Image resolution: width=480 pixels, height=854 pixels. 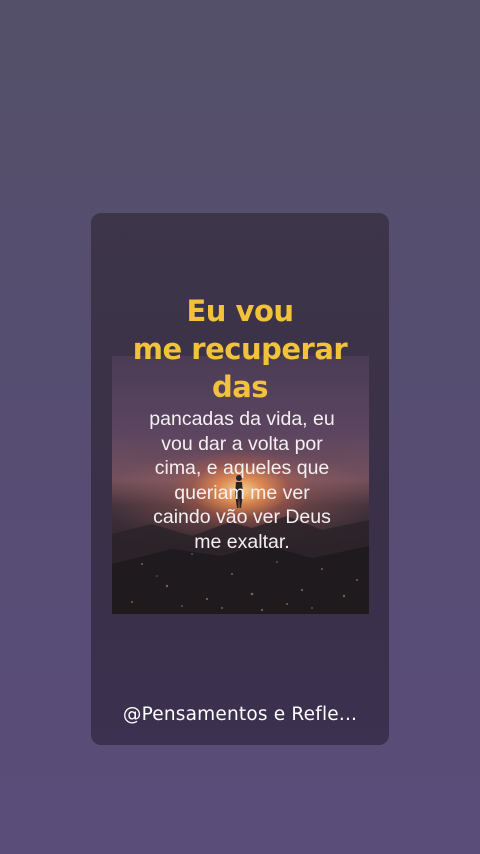 What do you see at coordinates (240, 311) in the screenshot?
I see `headline-line-1: Eu vou` at bounding box center [240, 311].